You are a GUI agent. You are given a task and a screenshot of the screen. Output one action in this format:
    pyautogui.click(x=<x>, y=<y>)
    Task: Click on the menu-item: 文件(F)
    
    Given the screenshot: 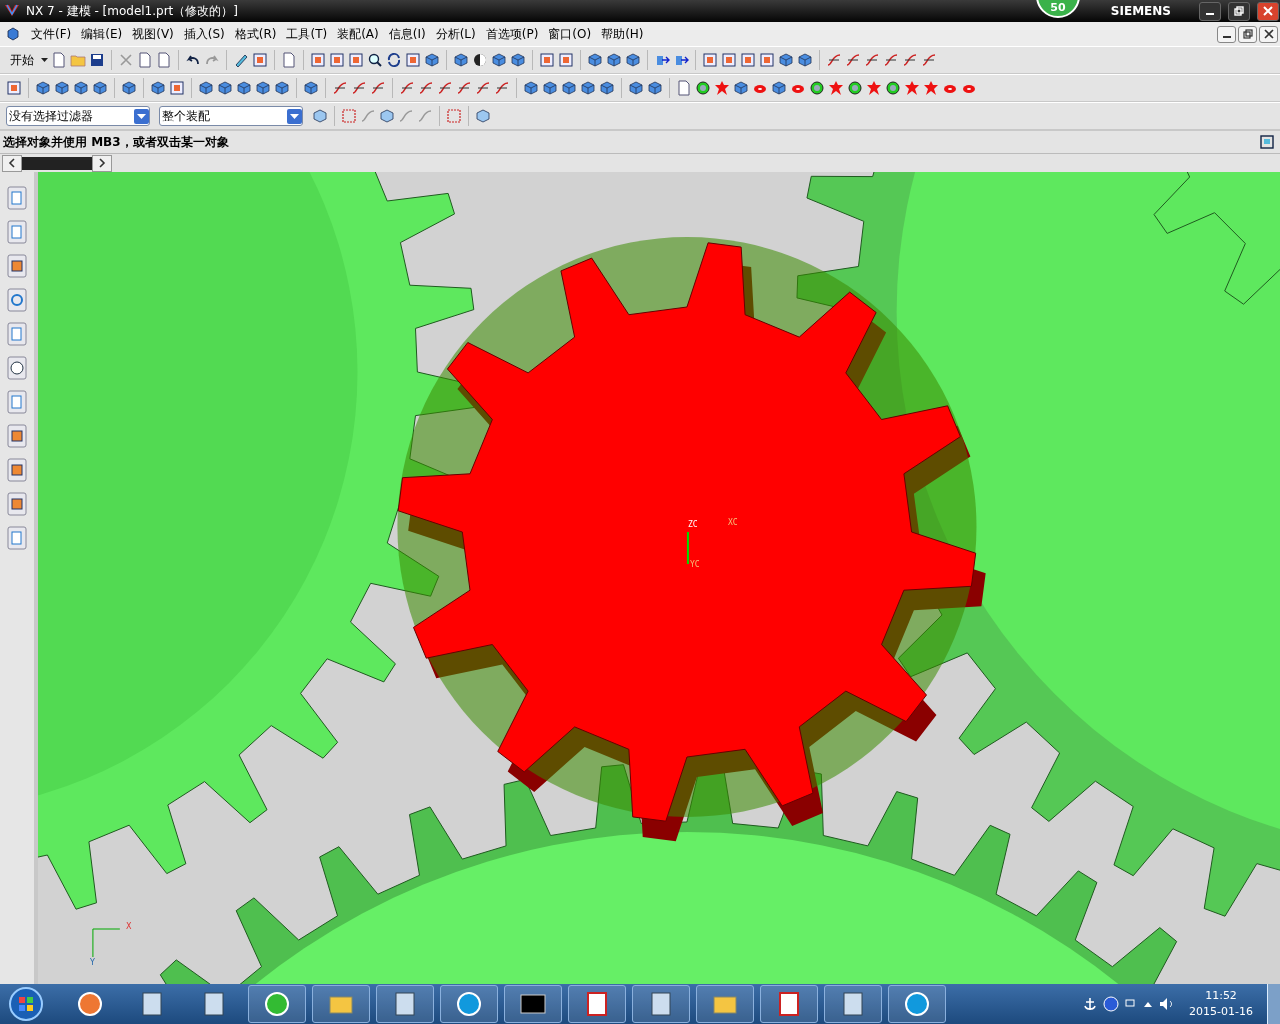 What is the action you would take?
    pyautogui.click(x=51, y=34)
    